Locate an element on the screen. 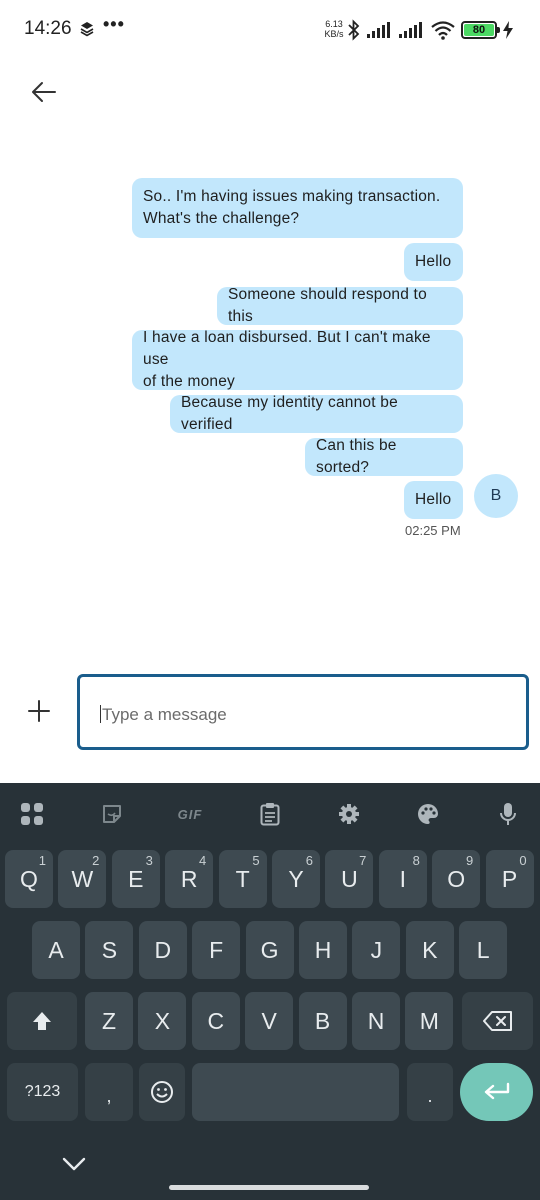  period-key: . is located at coordinates (430, 1092).